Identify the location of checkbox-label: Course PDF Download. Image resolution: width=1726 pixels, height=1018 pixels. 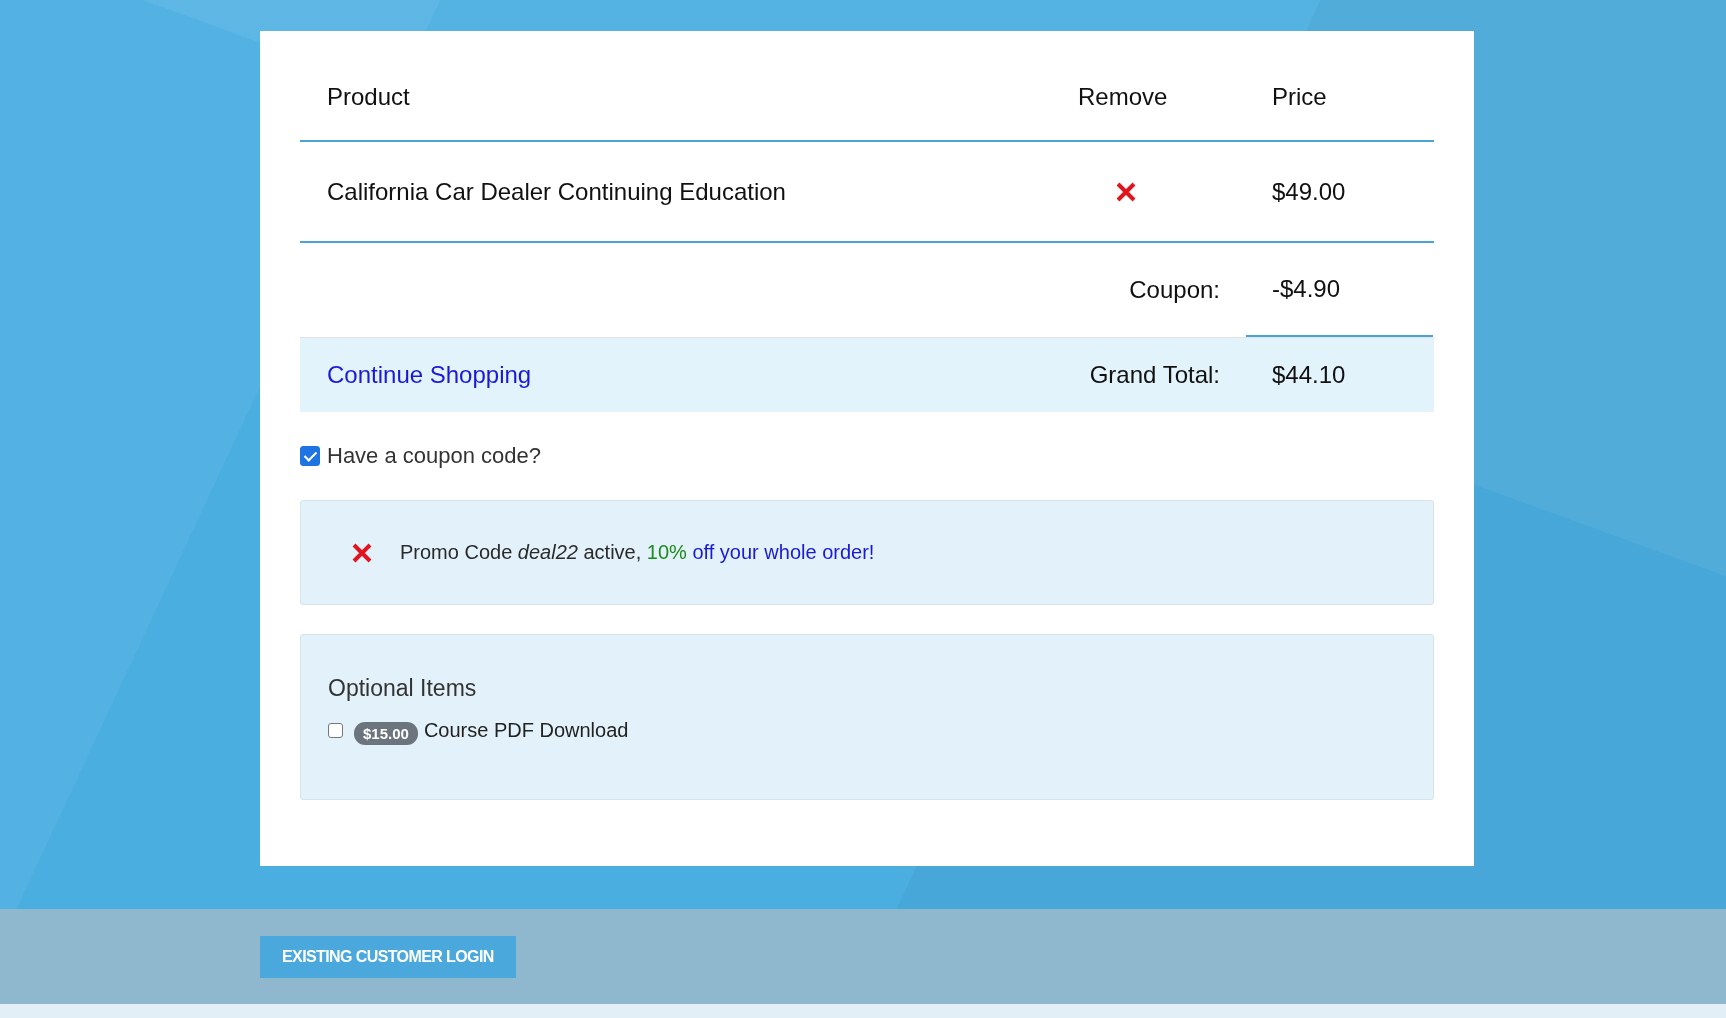
(526, 730).